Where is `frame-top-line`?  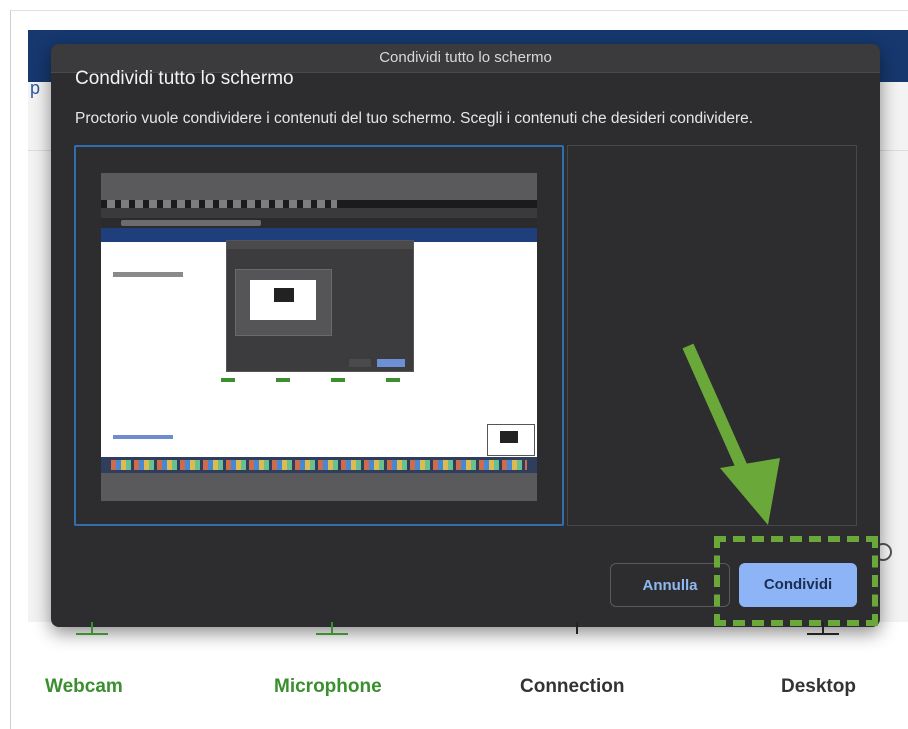 frame-top-line is located at coordinates (459, 10).